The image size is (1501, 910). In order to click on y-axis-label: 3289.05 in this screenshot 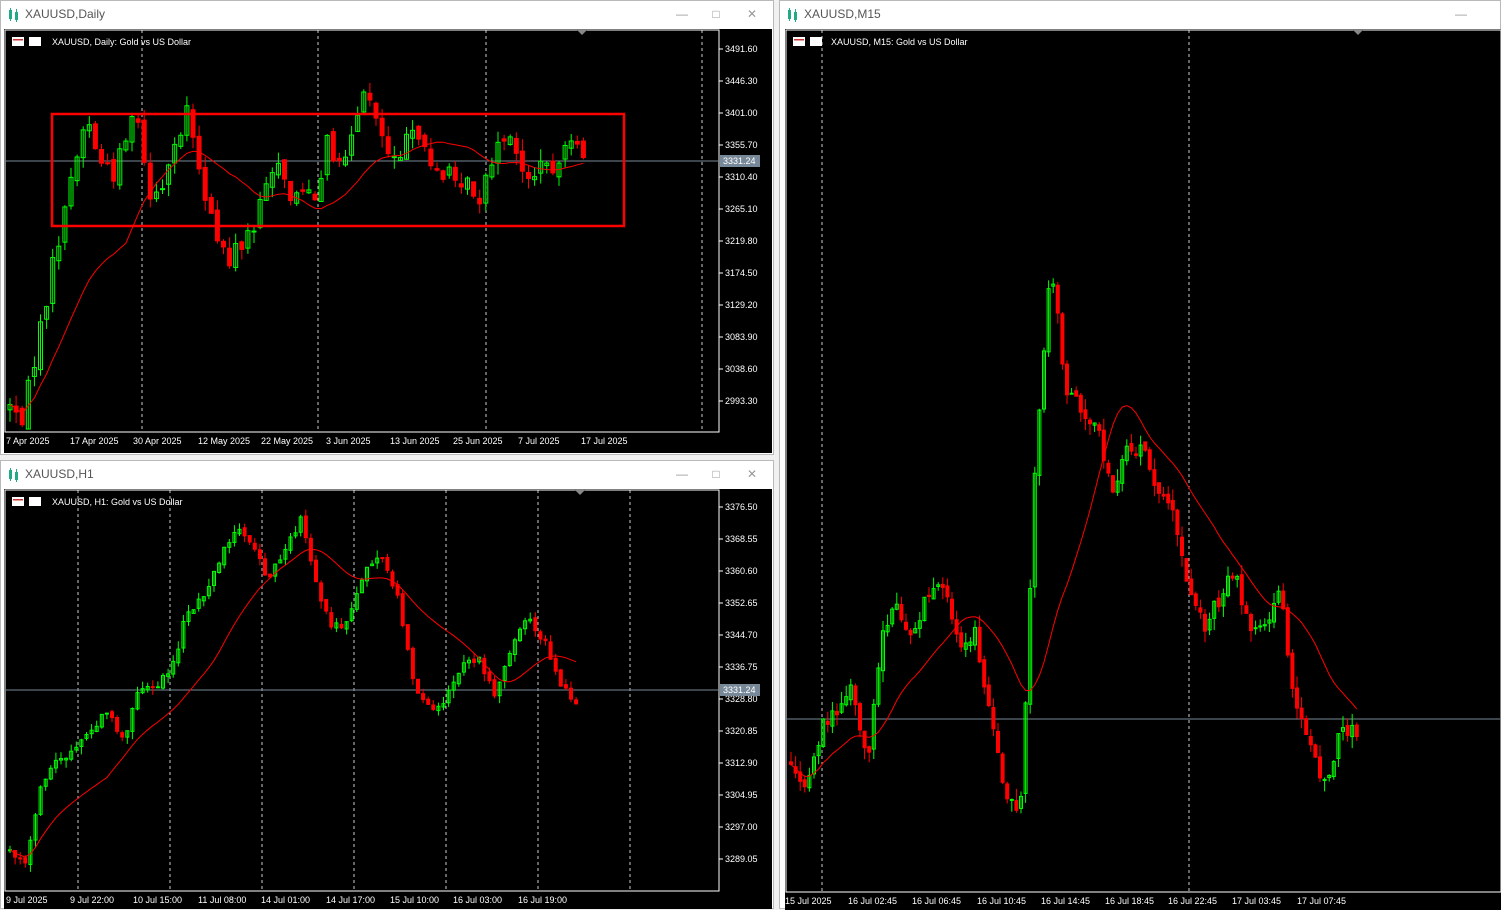, I will do `click(741, 859)`.